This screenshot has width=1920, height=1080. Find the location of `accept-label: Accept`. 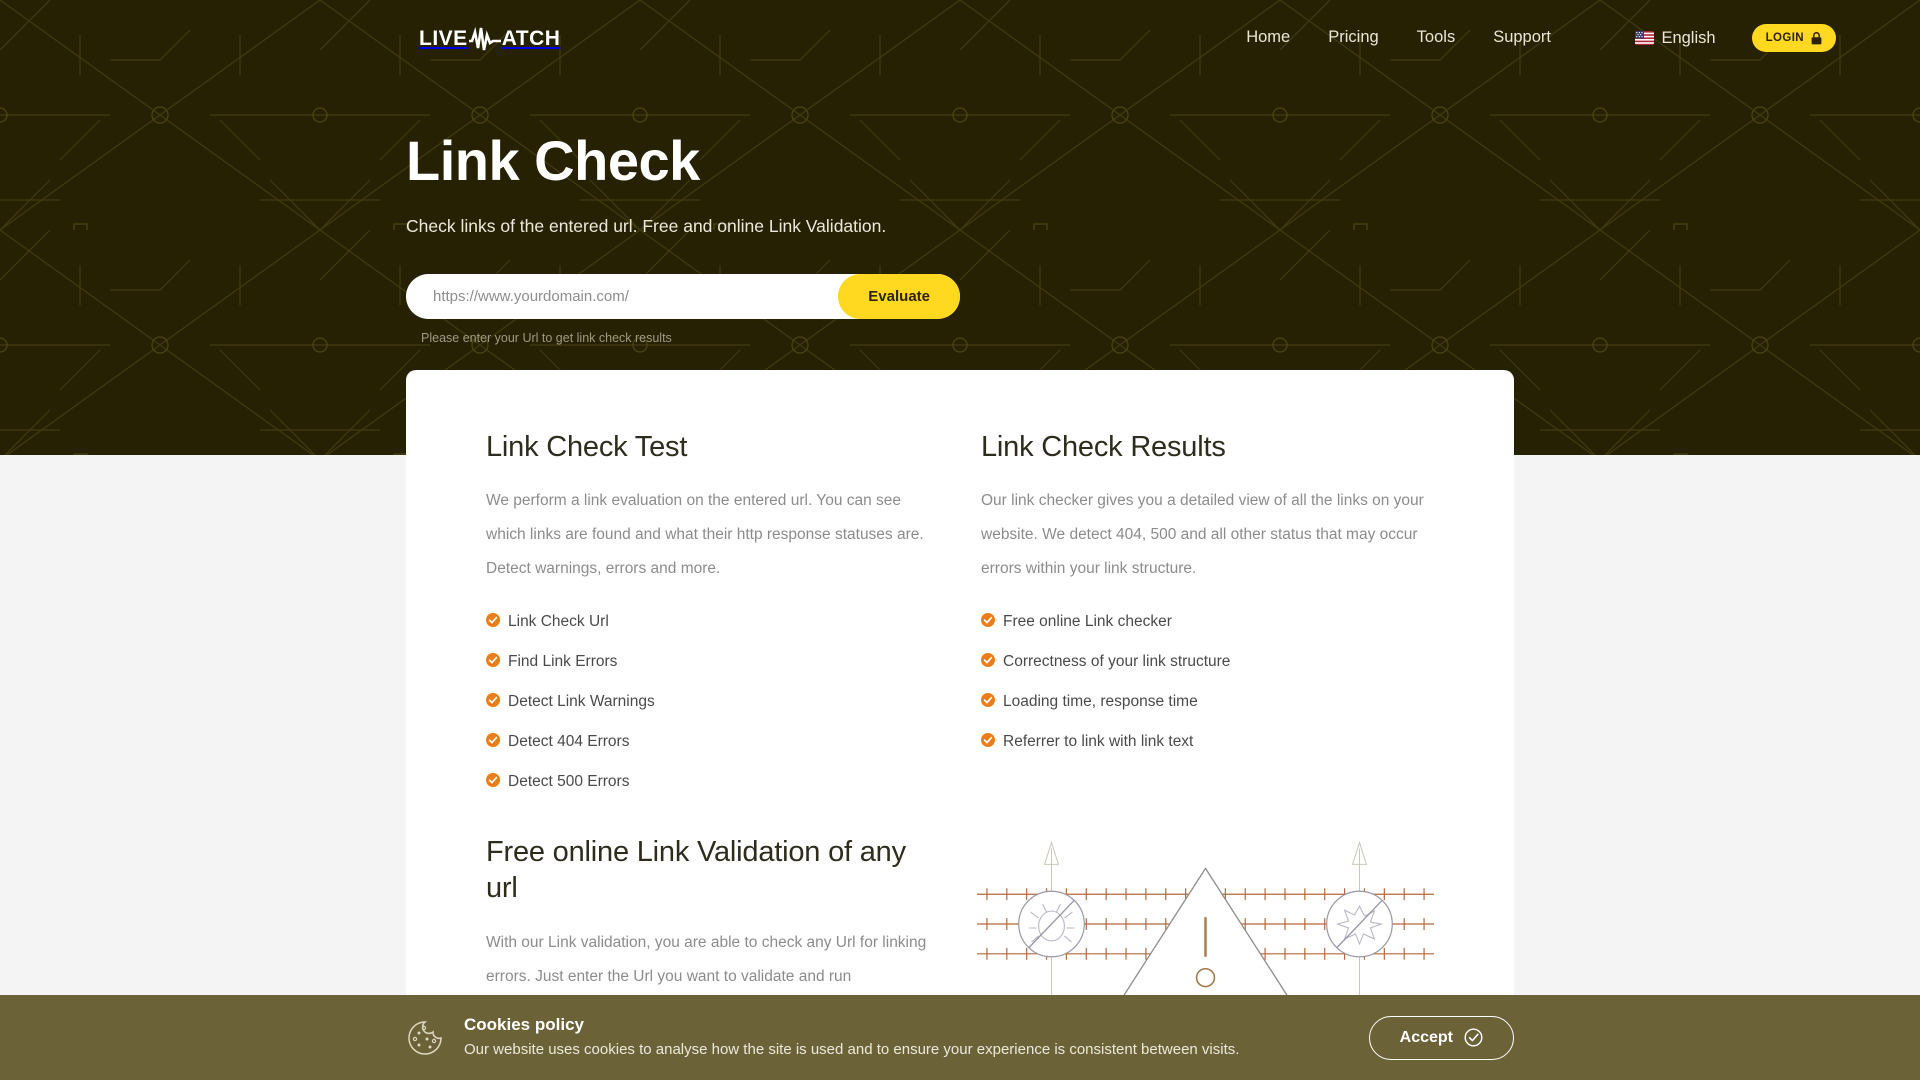

accept-label: Accept is located at coordinates (1426, 1037).